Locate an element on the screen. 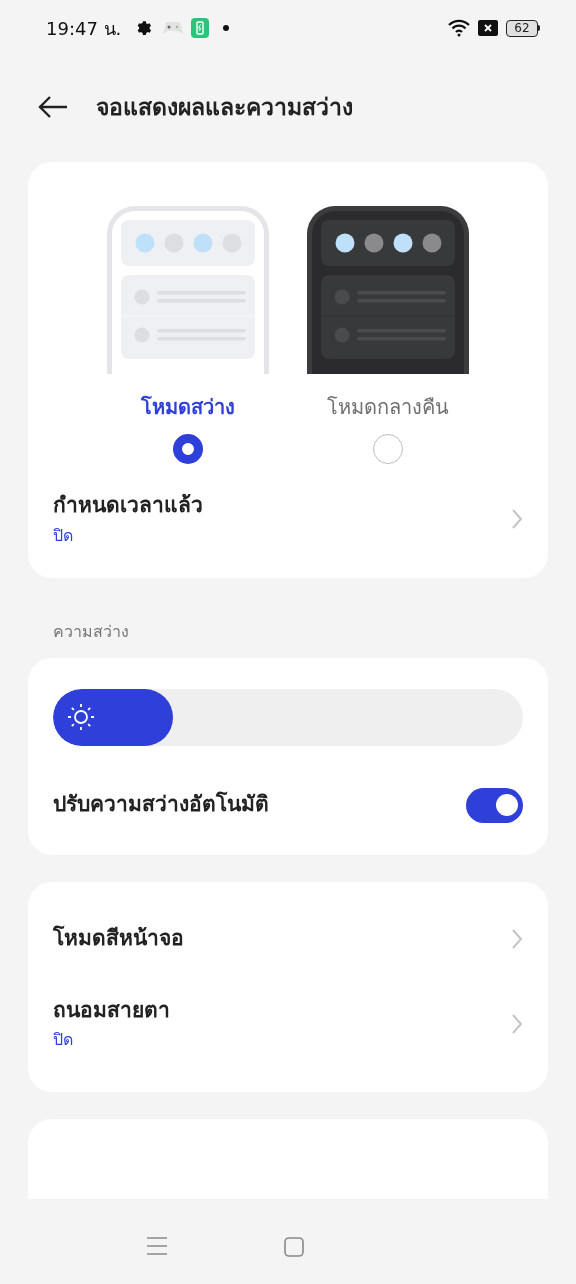  battery-indicator: 62 is located at coordinates (522, 28).